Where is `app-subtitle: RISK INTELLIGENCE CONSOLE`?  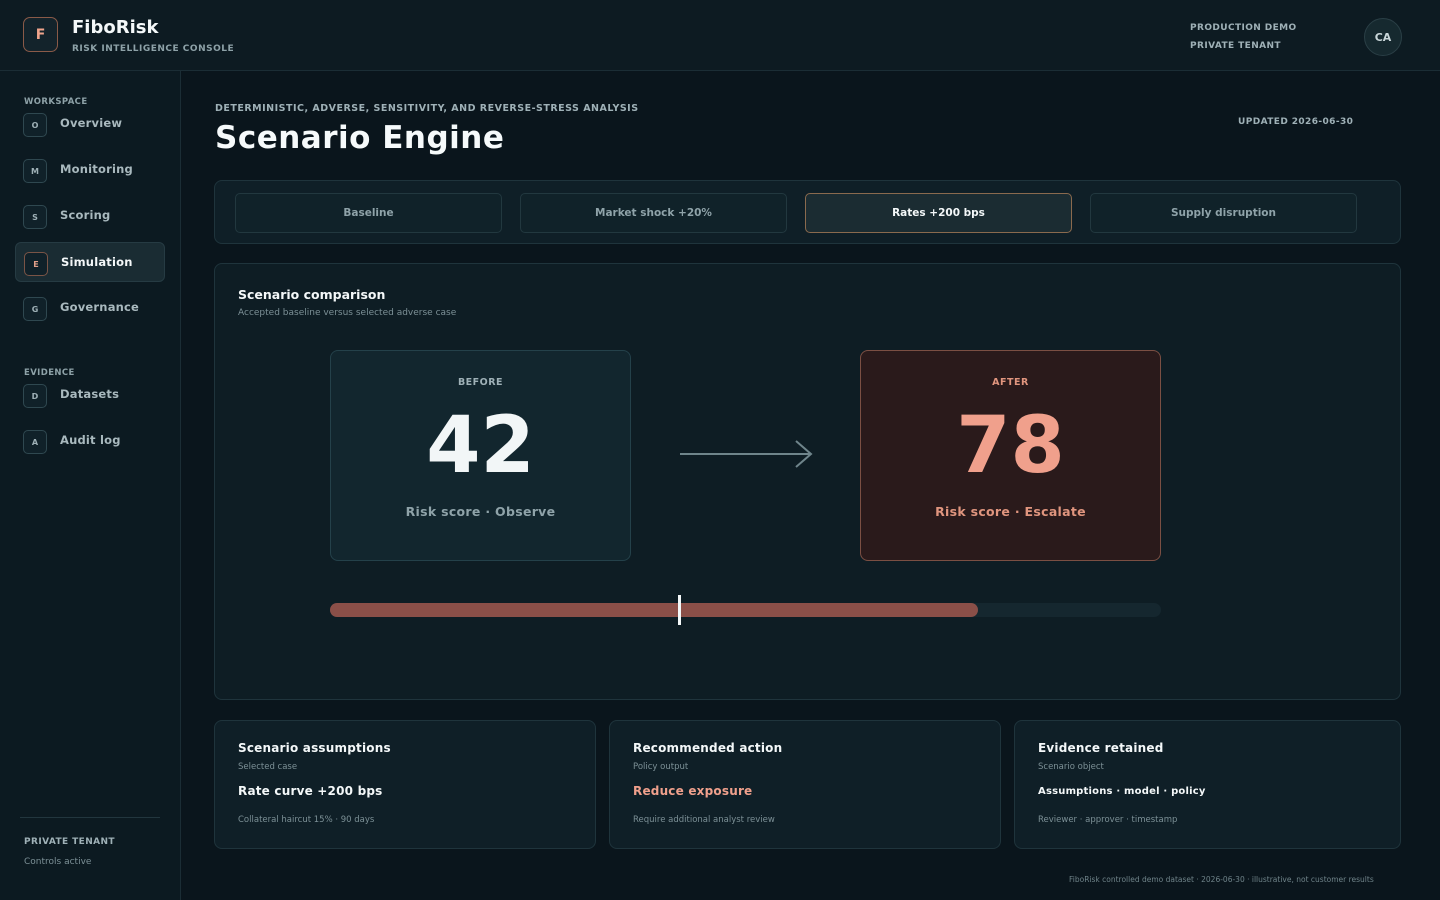 app-subtitle: RISK INTELLIGENCE CONSOLE is located at coordinates (153, 49).